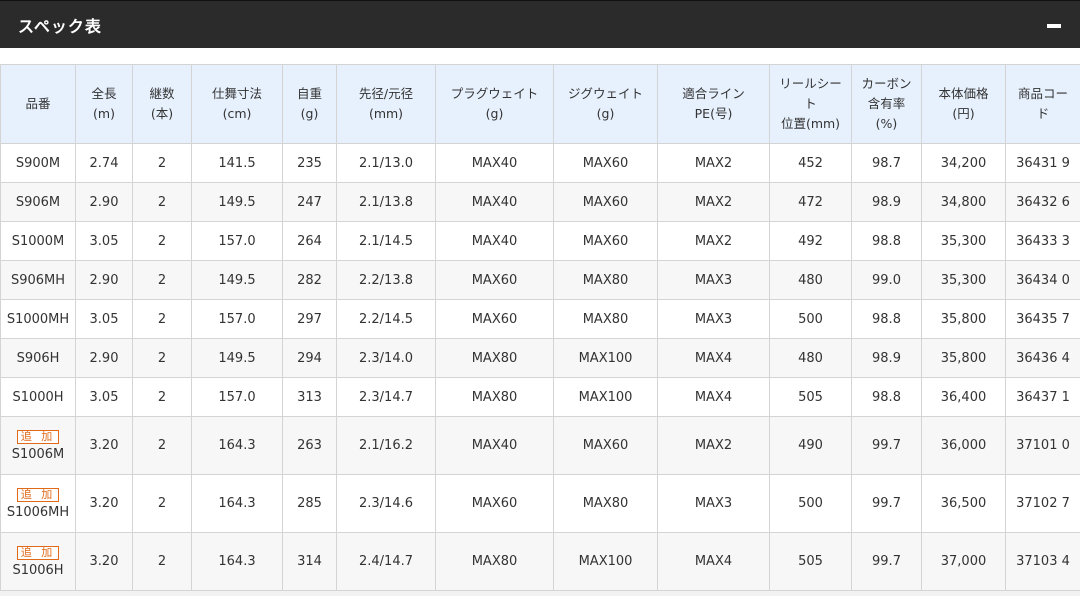 The image size is (1080, 596). Describe the element at coordinates (386, 503) in the screenshot. I see `cell-tip: 2.3/14.6` at that location.